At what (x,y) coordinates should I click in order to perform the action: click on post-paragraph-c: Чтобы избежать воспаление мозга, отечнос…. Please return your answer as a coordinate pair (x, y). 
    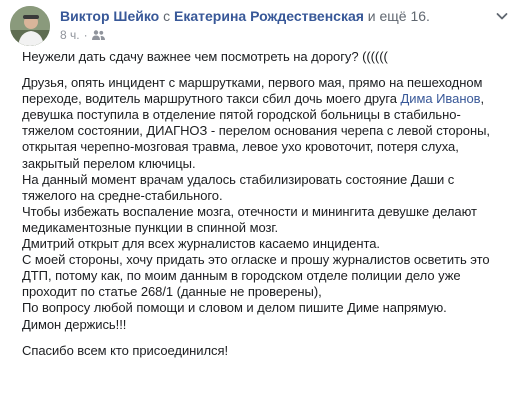
    Looking at the image, I should click on (249, 219).